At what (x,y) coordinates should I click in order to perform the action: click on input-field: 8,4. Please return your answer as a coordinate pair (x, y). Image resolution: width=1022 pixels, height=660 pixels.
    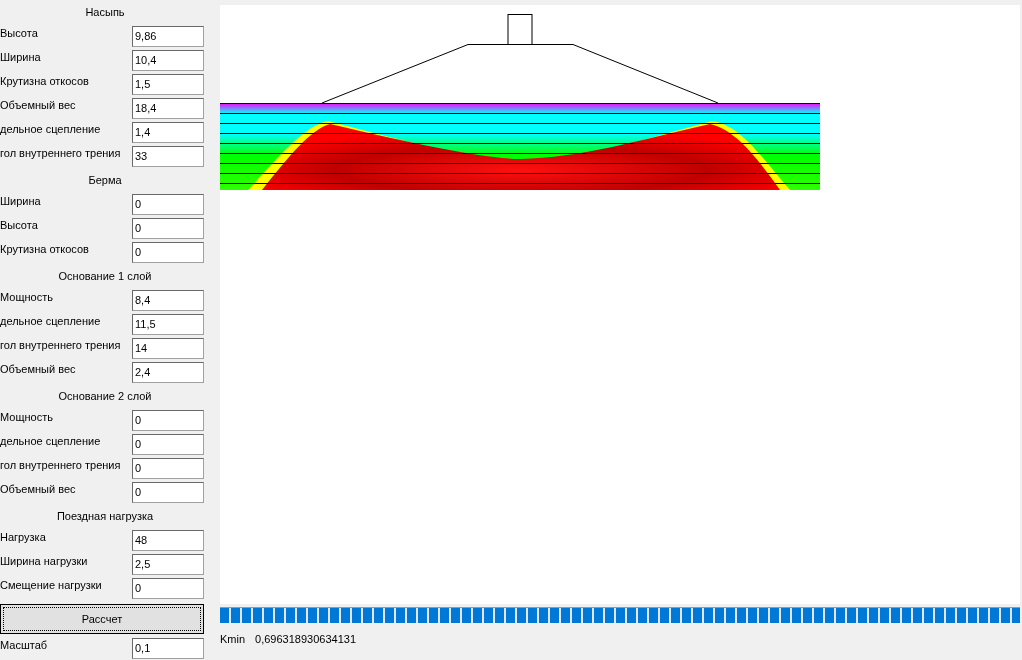
    Looking at the image, I should click on (168, 300).